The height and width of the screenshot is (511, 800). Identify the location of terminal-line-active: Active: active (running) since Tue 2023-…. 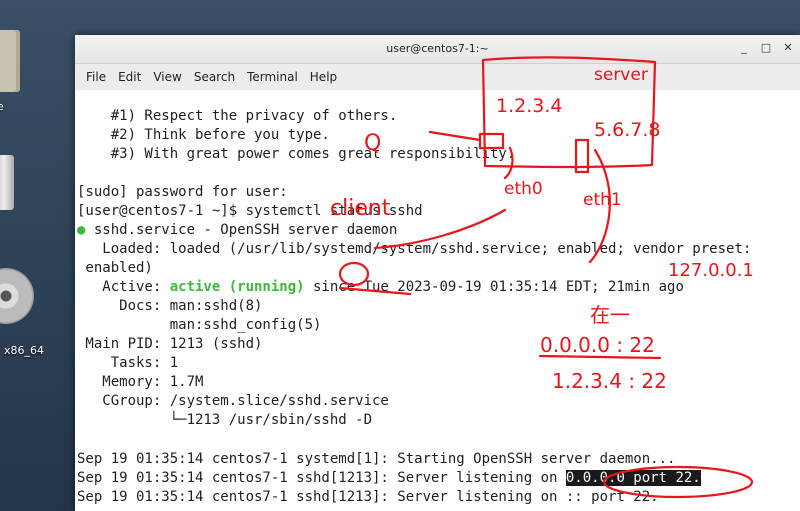
(380, 287).